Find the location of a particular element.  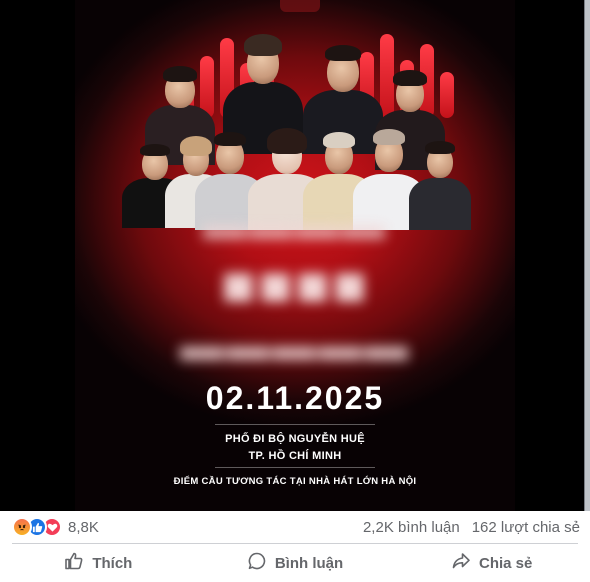

reaction-count: 8,8K is located at coordinates (83, 527).